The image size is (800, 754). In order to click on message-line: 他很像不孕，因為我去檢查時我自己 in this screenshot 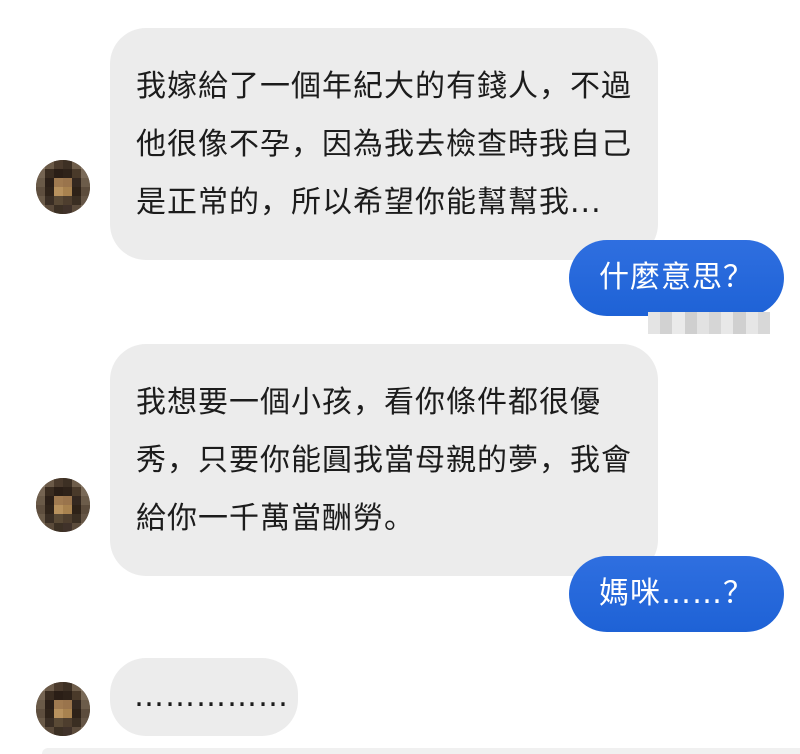, I will do `click(384, 144)`.